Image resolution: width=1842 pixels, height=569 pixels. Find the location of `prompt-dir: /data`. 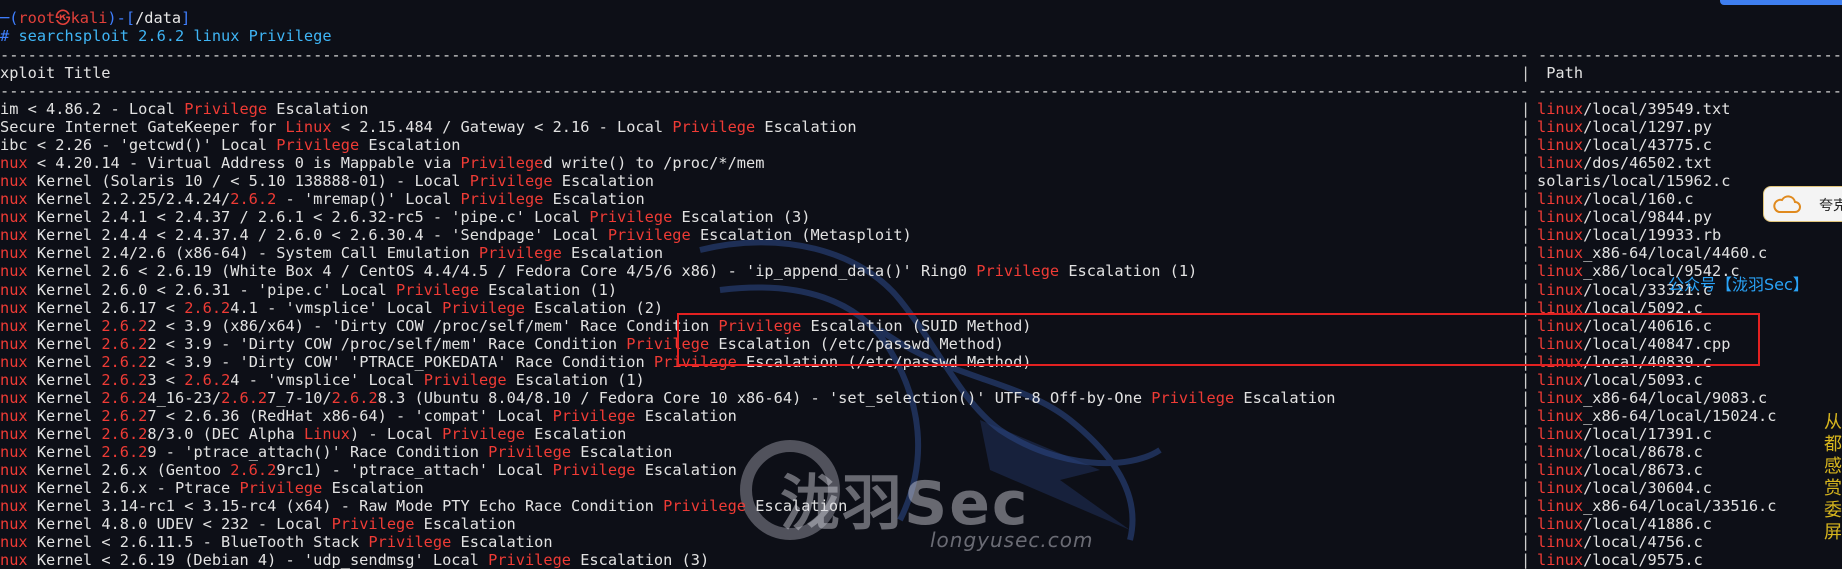

prompt-dir: /data is located at coordinates (158, 18).